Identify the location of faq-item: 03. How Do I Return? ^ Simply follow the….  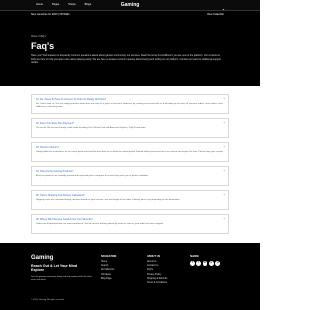
(130, 152).